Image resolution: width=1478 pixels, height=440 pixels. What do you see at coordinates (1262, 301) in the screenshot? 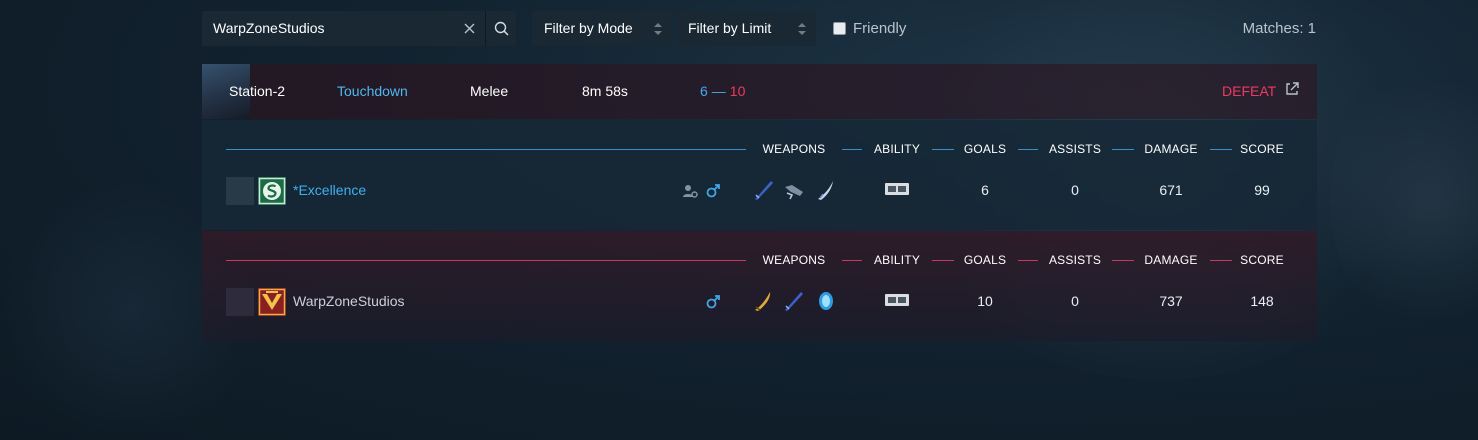
I see `player-score: 148` at bounding box center [1262, 301].